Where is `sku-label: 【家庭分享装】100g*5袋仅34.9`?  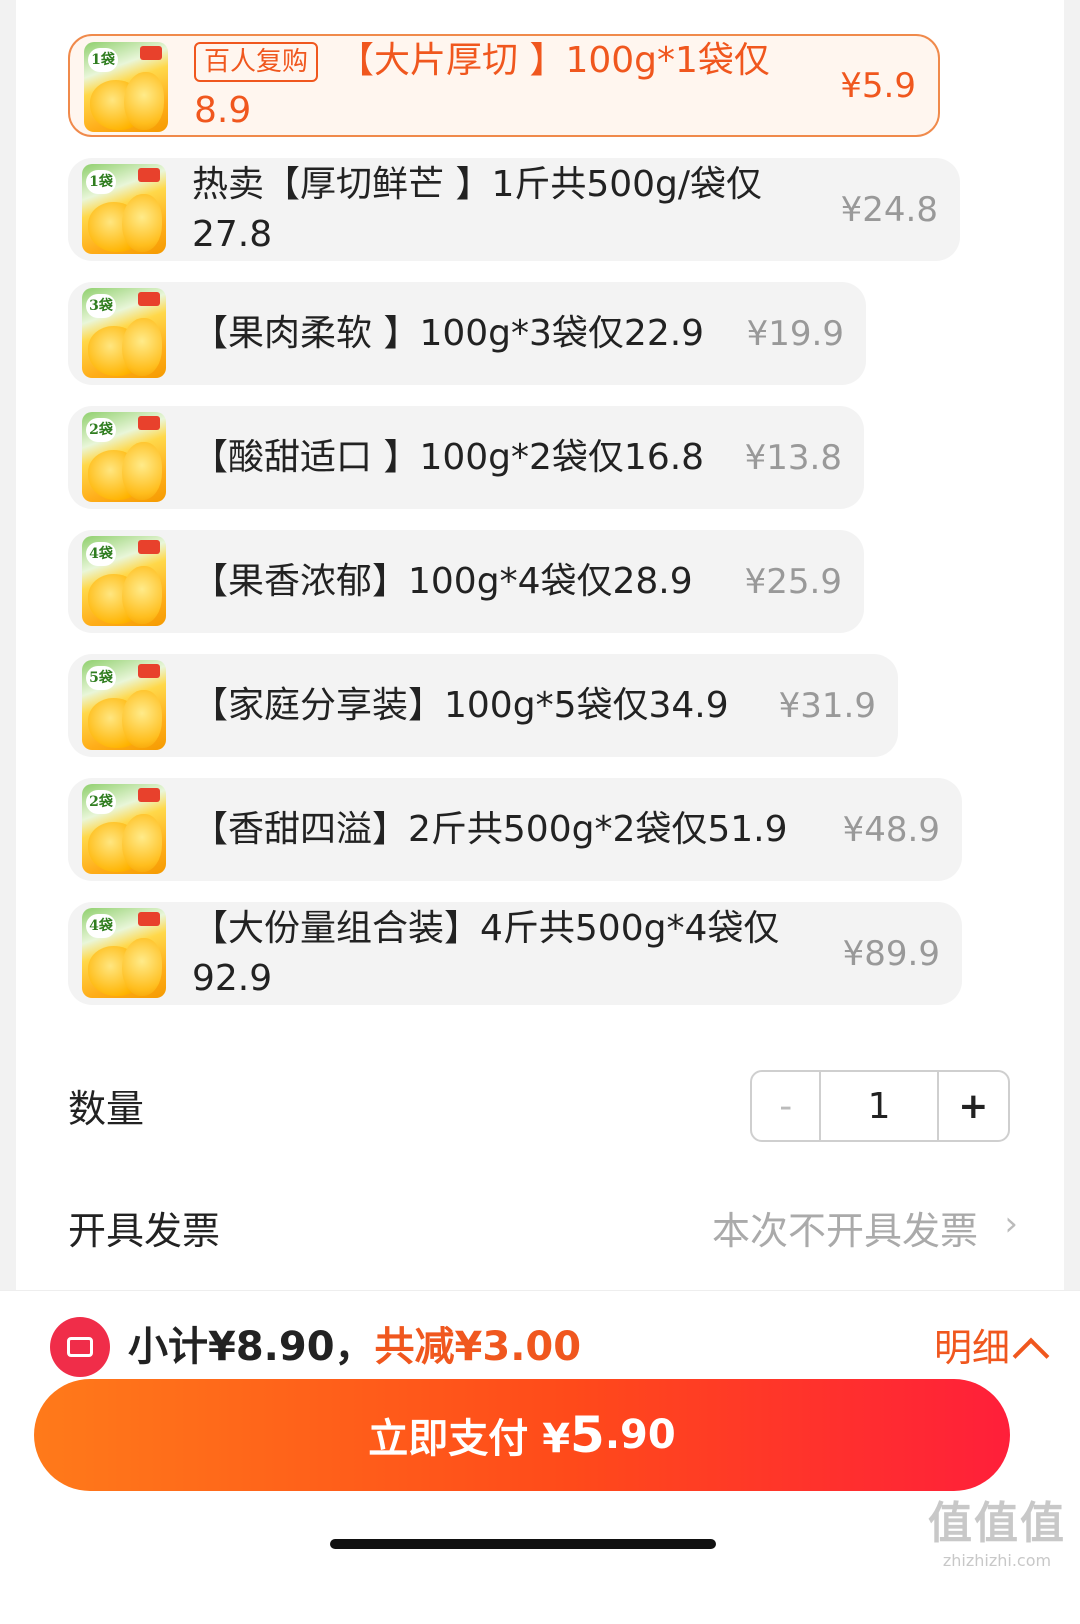
sku-label: 【家庭分享装】100g*5袋仅34.9 is located at coordinates (460, 705).